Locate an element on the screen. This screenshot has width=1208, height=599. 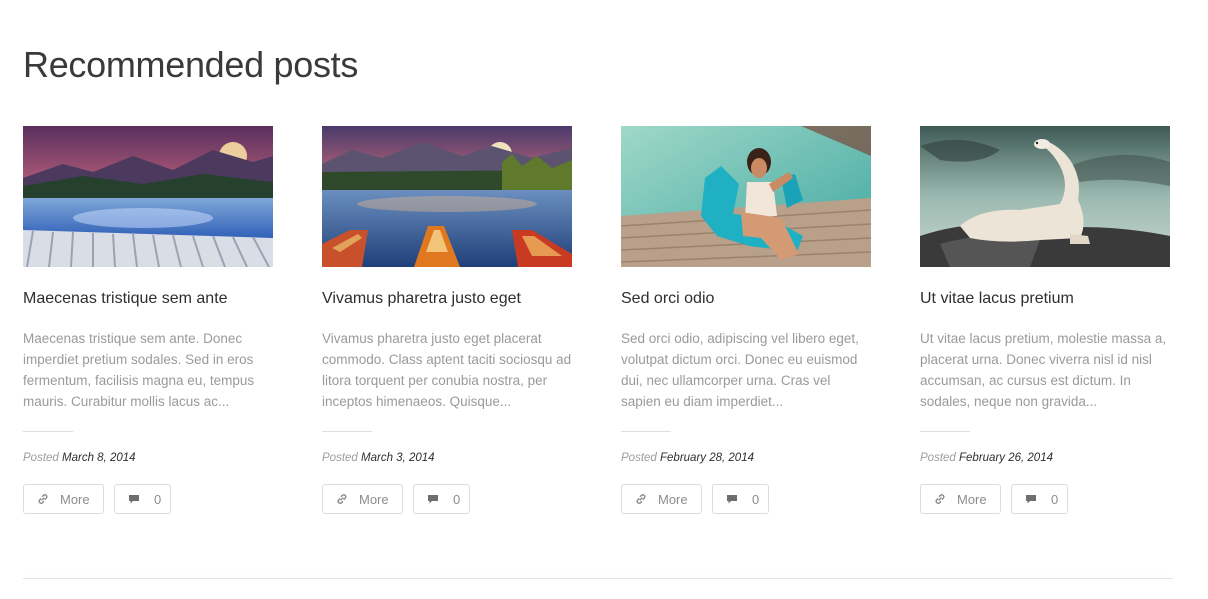
post-meta: Posted February 26, 2014 is located at coordinates (1045, 458).